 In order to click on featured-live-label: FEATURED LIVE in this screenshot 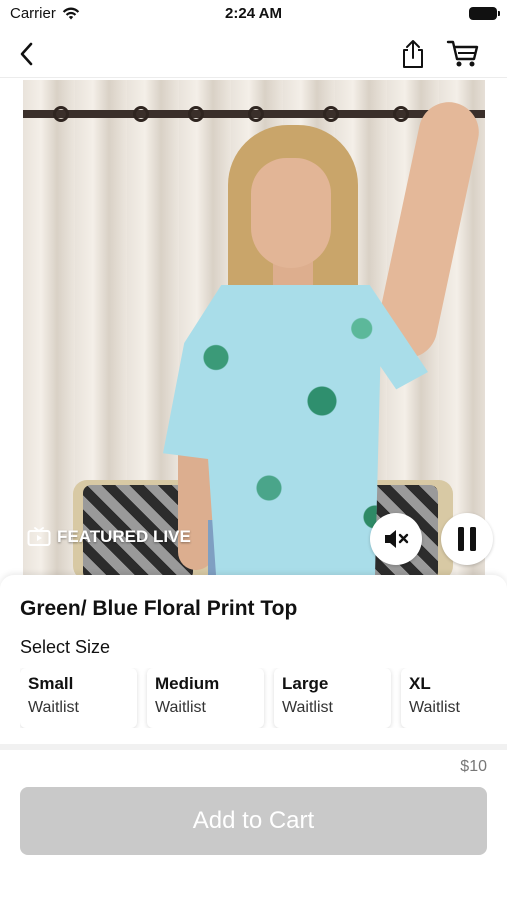, I will do `click(124, 536)`.